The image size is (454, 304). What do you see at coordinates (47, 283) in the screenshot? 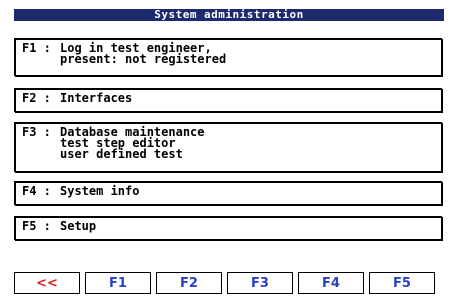
I see `back-softkey-button: <<` at bounding box center [47, 283].